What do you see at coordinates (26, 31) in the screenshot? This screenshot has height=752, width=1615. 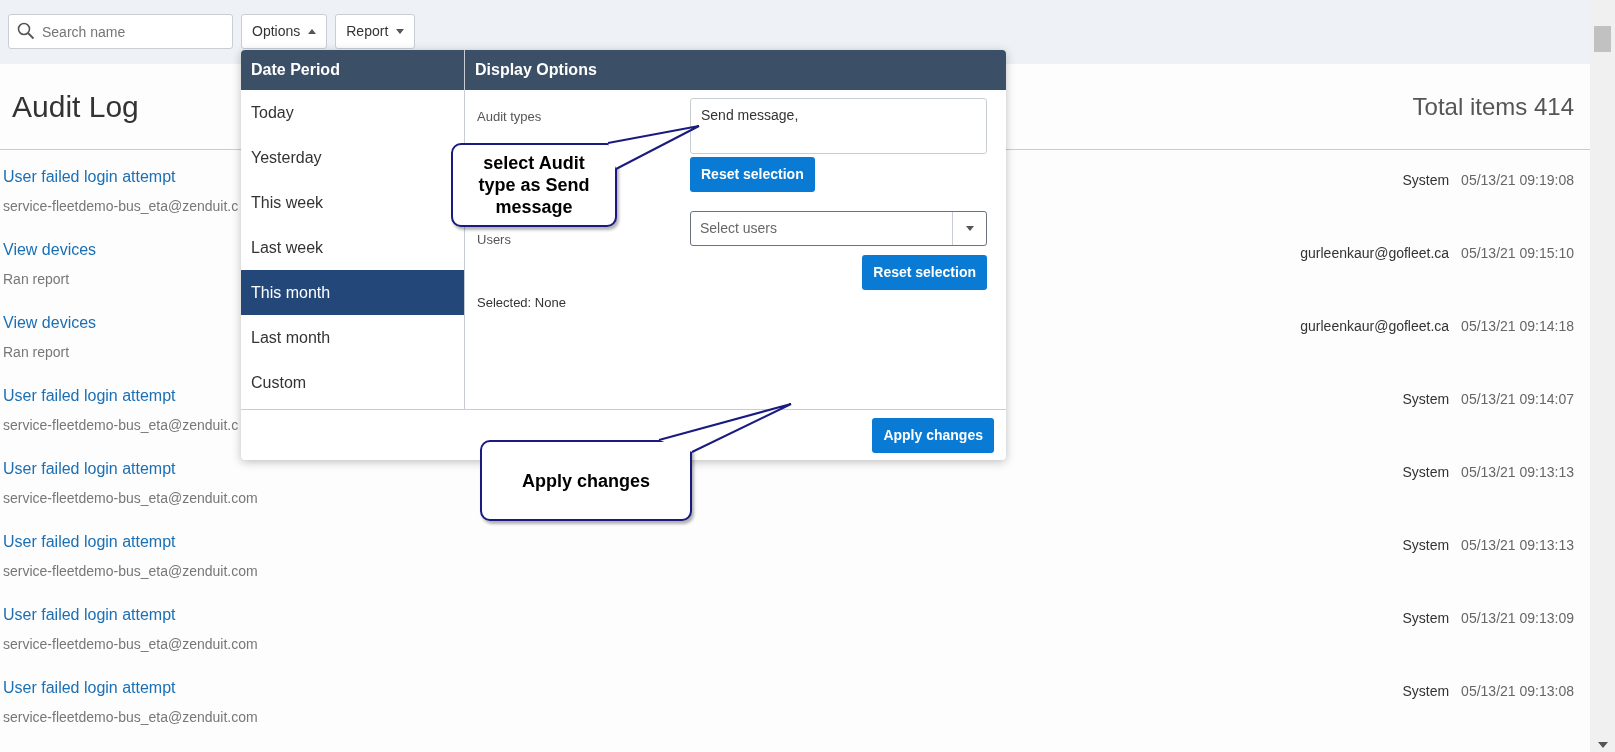 I see `search-icon` at bounding box center [26, 31].